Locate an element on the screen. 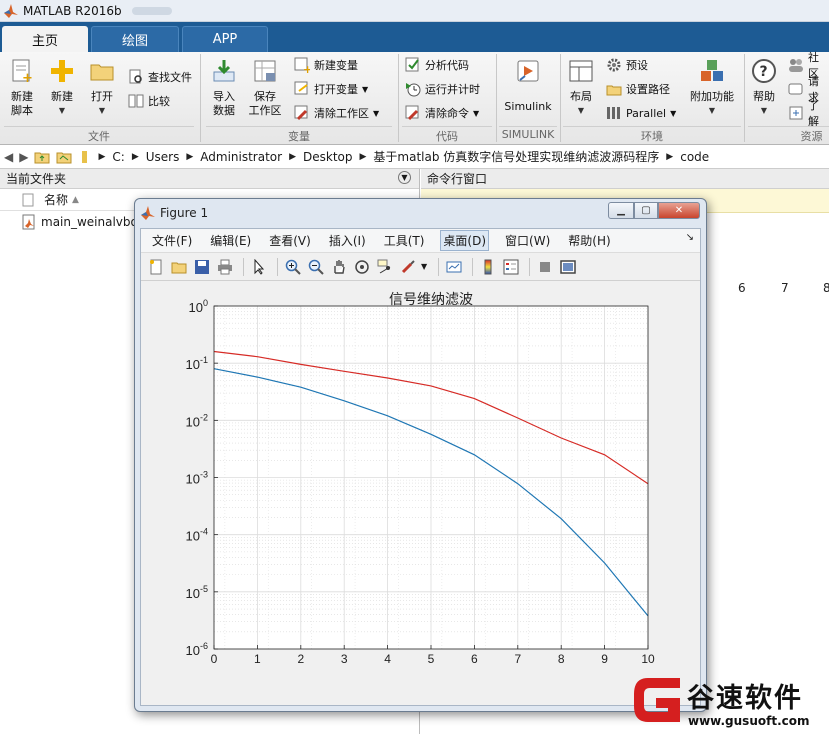 The width and height of the screenshot is (829, 734). menu-window: 窗口(W) is located at coordinates (527, 240).